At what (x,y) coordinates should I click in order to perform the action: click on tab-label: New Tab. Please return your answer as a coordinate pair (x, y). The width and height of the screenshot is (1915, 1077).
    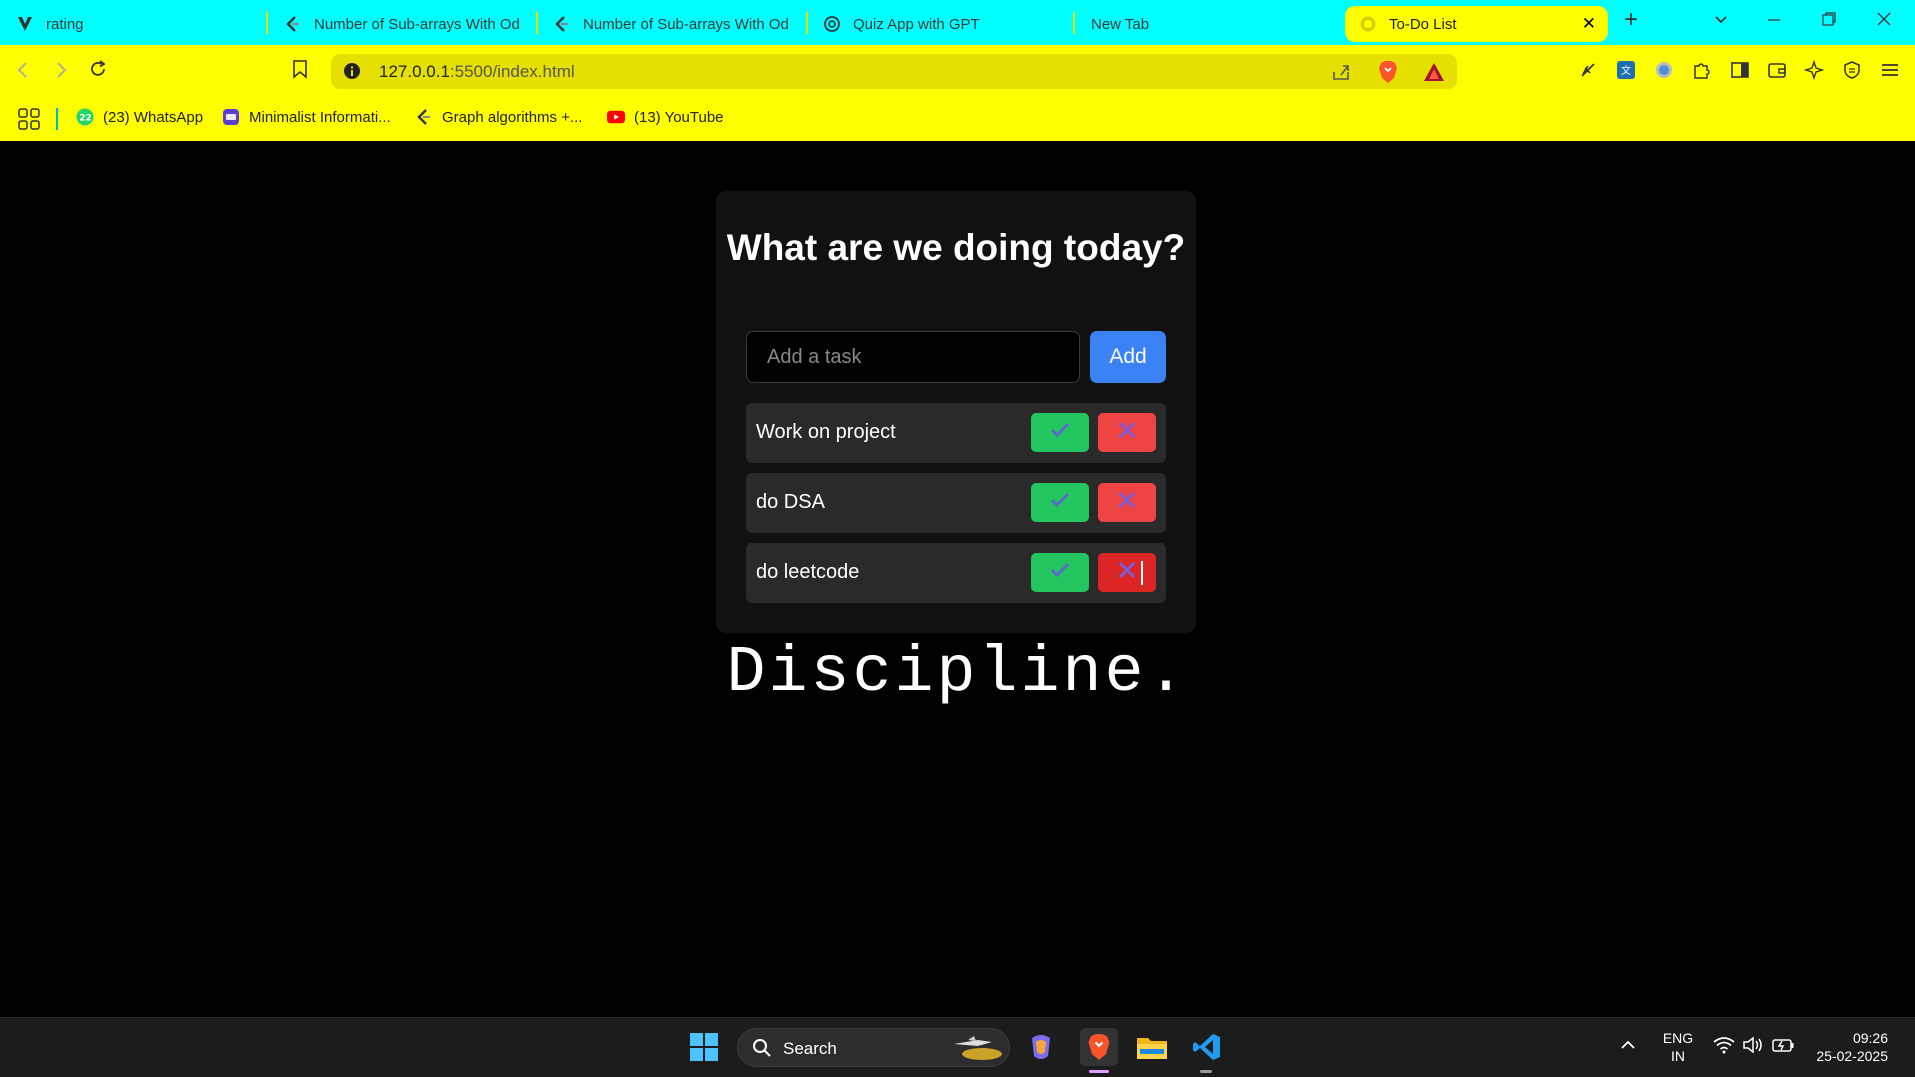
    Looking at the image, I should click on (1120, 24).